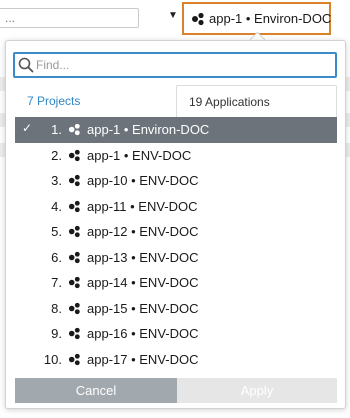  What do you see at coordinates (143, 334) in the screenshot?
I see `list-item-label: app-16 • ENV-DOC` at bounding box center [143, 334].